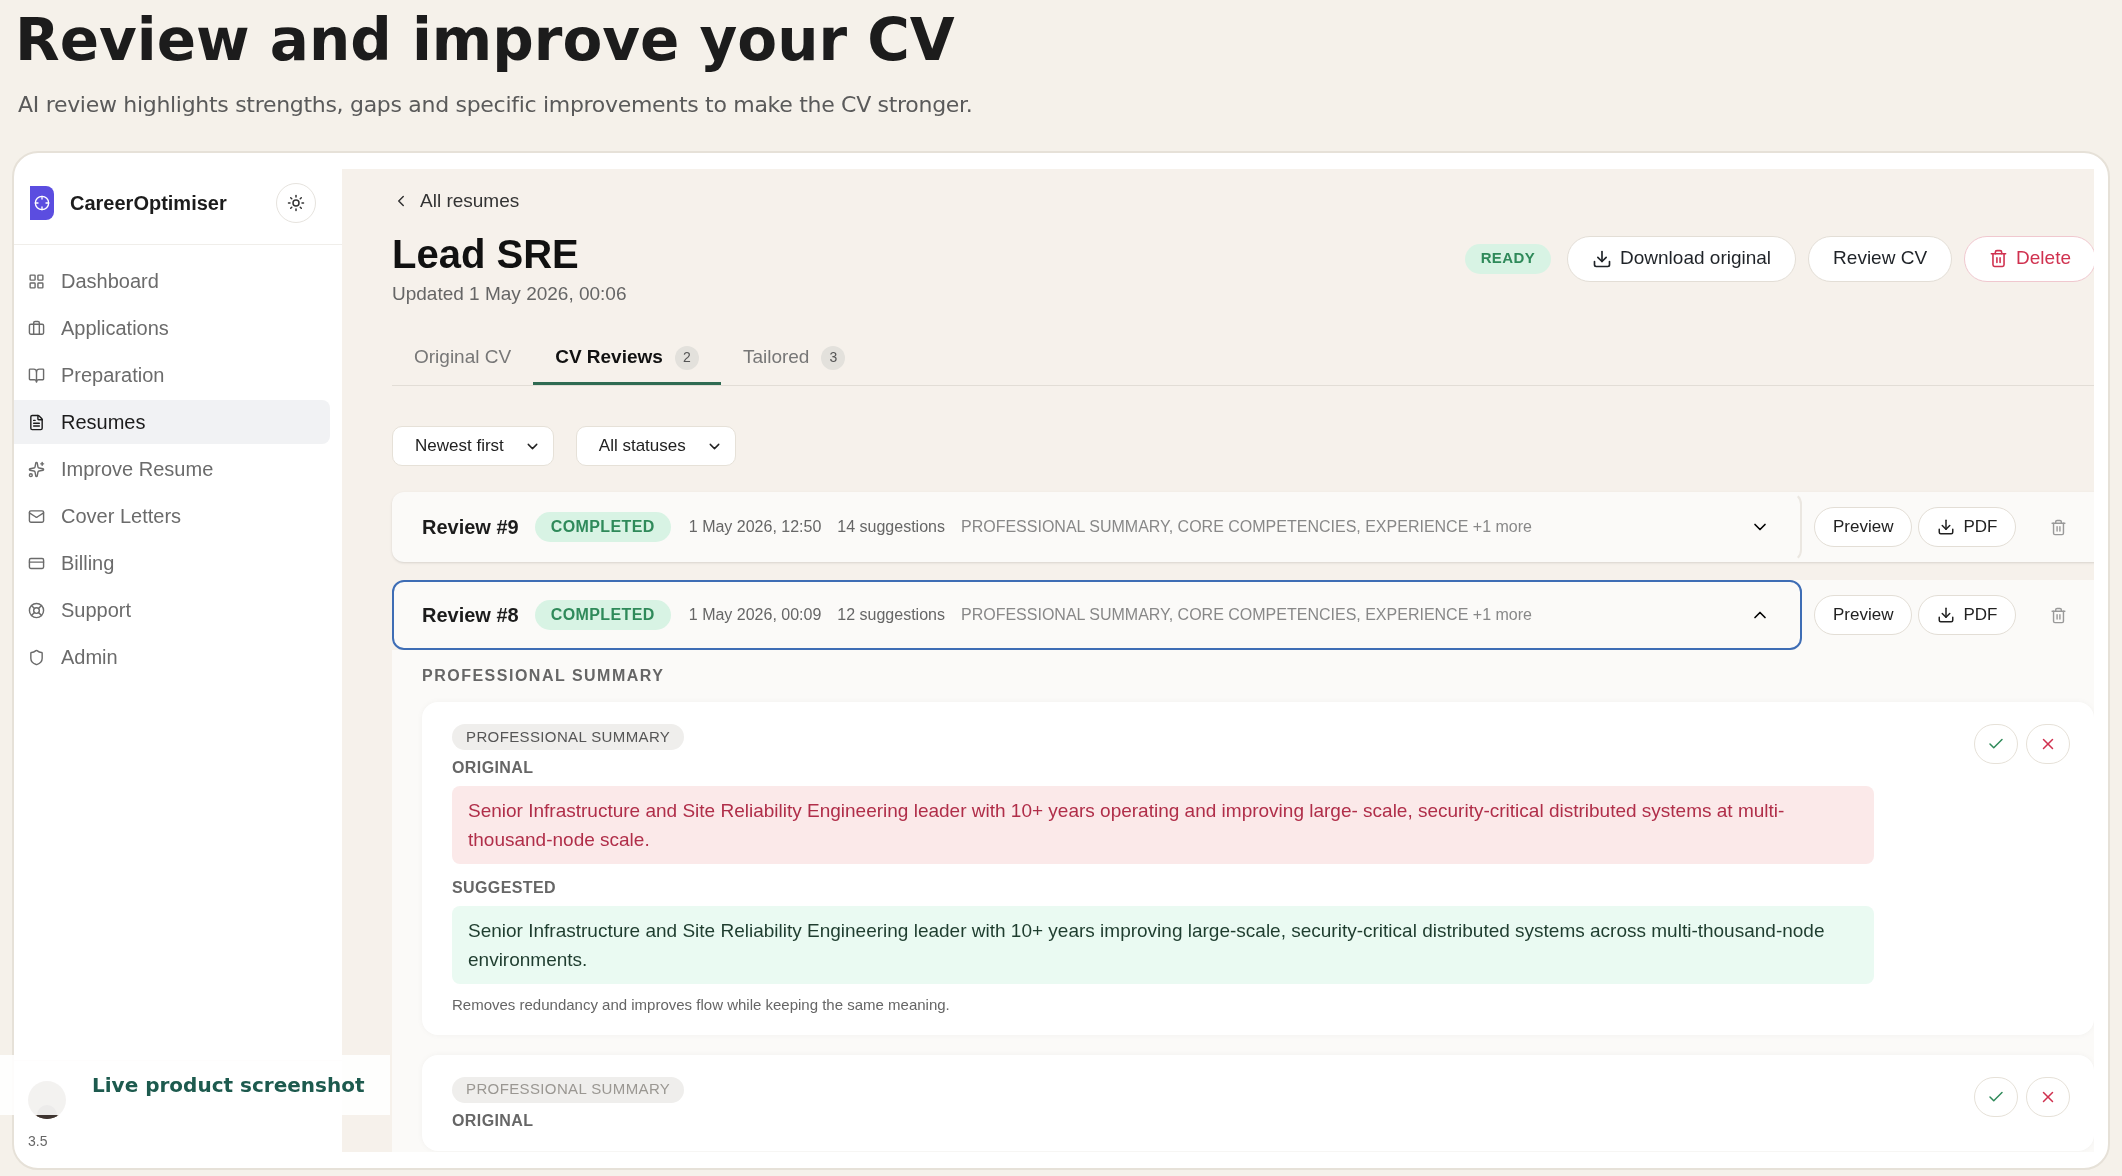 The height and width of the screenshot is (1176, 2122). What do you see at coordinates (1243, 201) in the screenshot?
I see `back-link: All resumes` at bounding box center [1243, 201].